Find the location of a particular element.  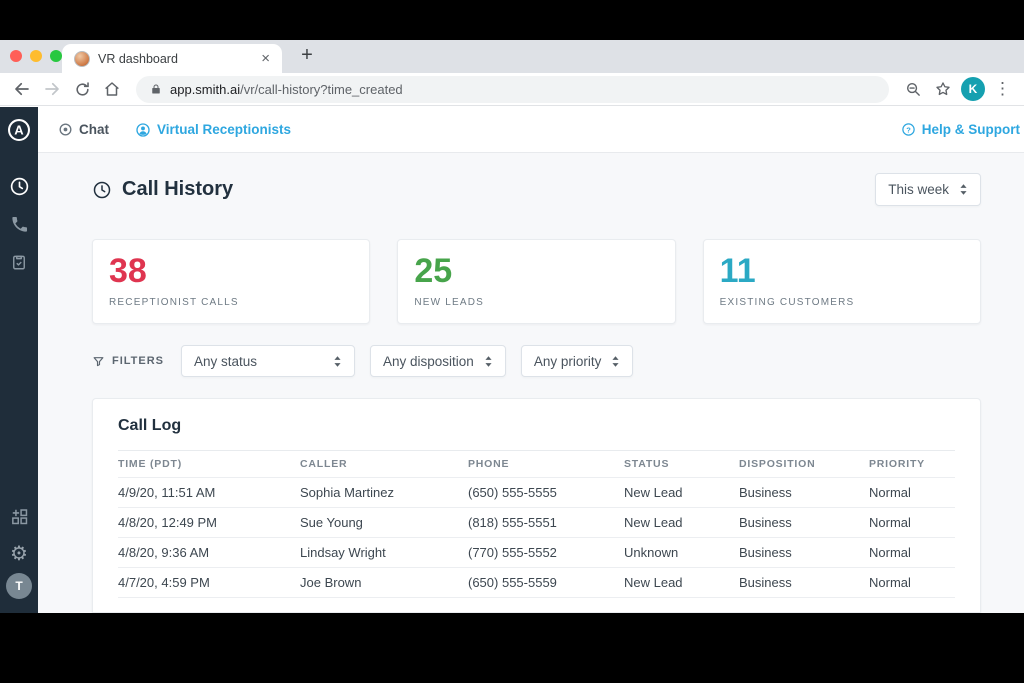

browser-profile-avatar: K is located at coordinates (973, 89).